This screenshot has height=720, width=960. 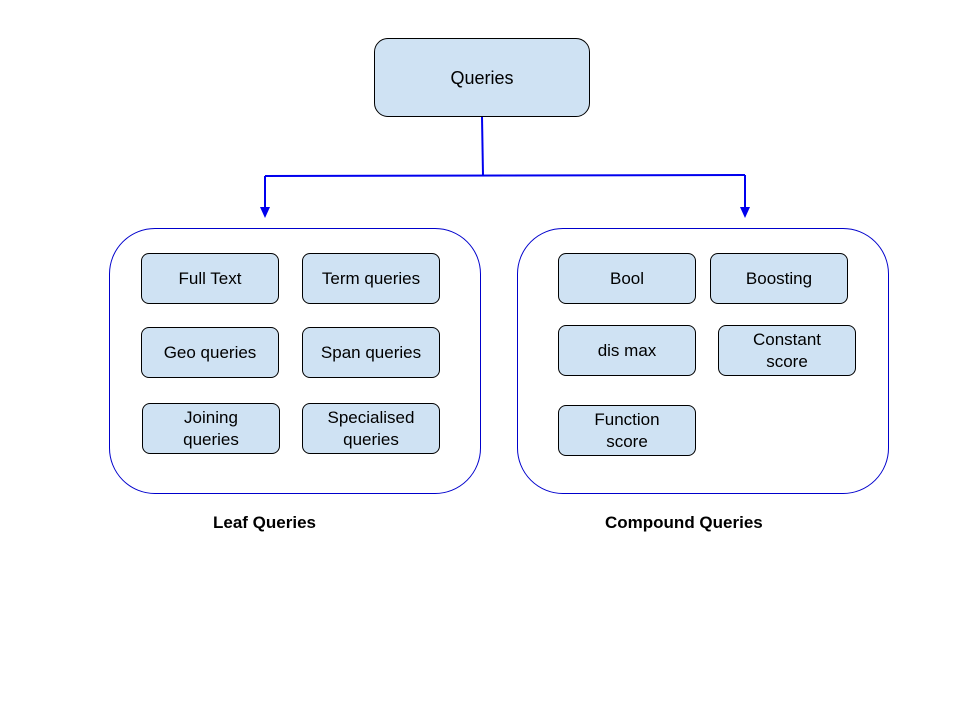 I want to click on arrow-head-compound, so click(x=745, y=212).